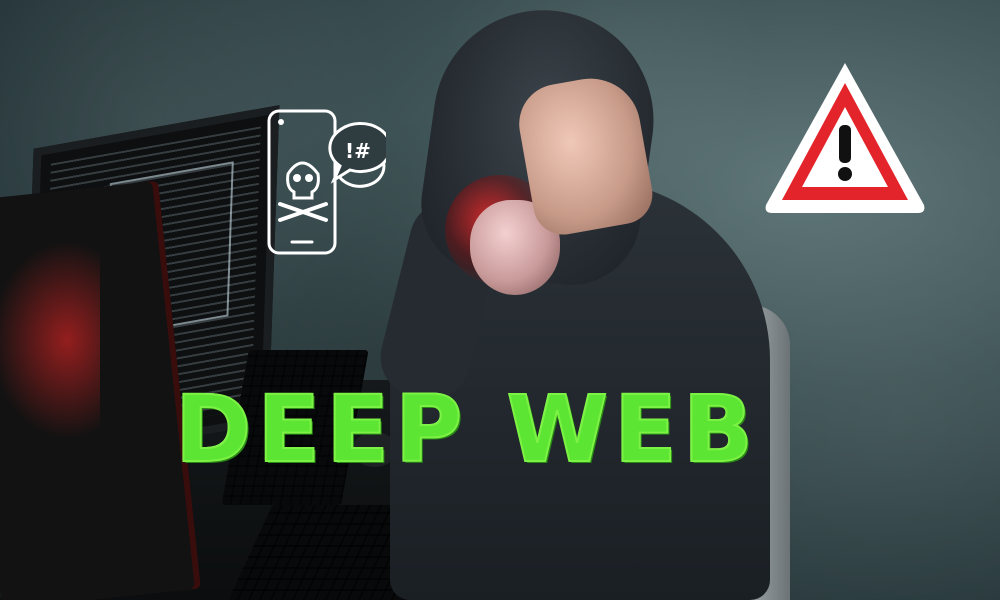 The width and height of the screenshot is (1000, 600). I want to click on speech-bubble-icon: !#, so click(357, 155).